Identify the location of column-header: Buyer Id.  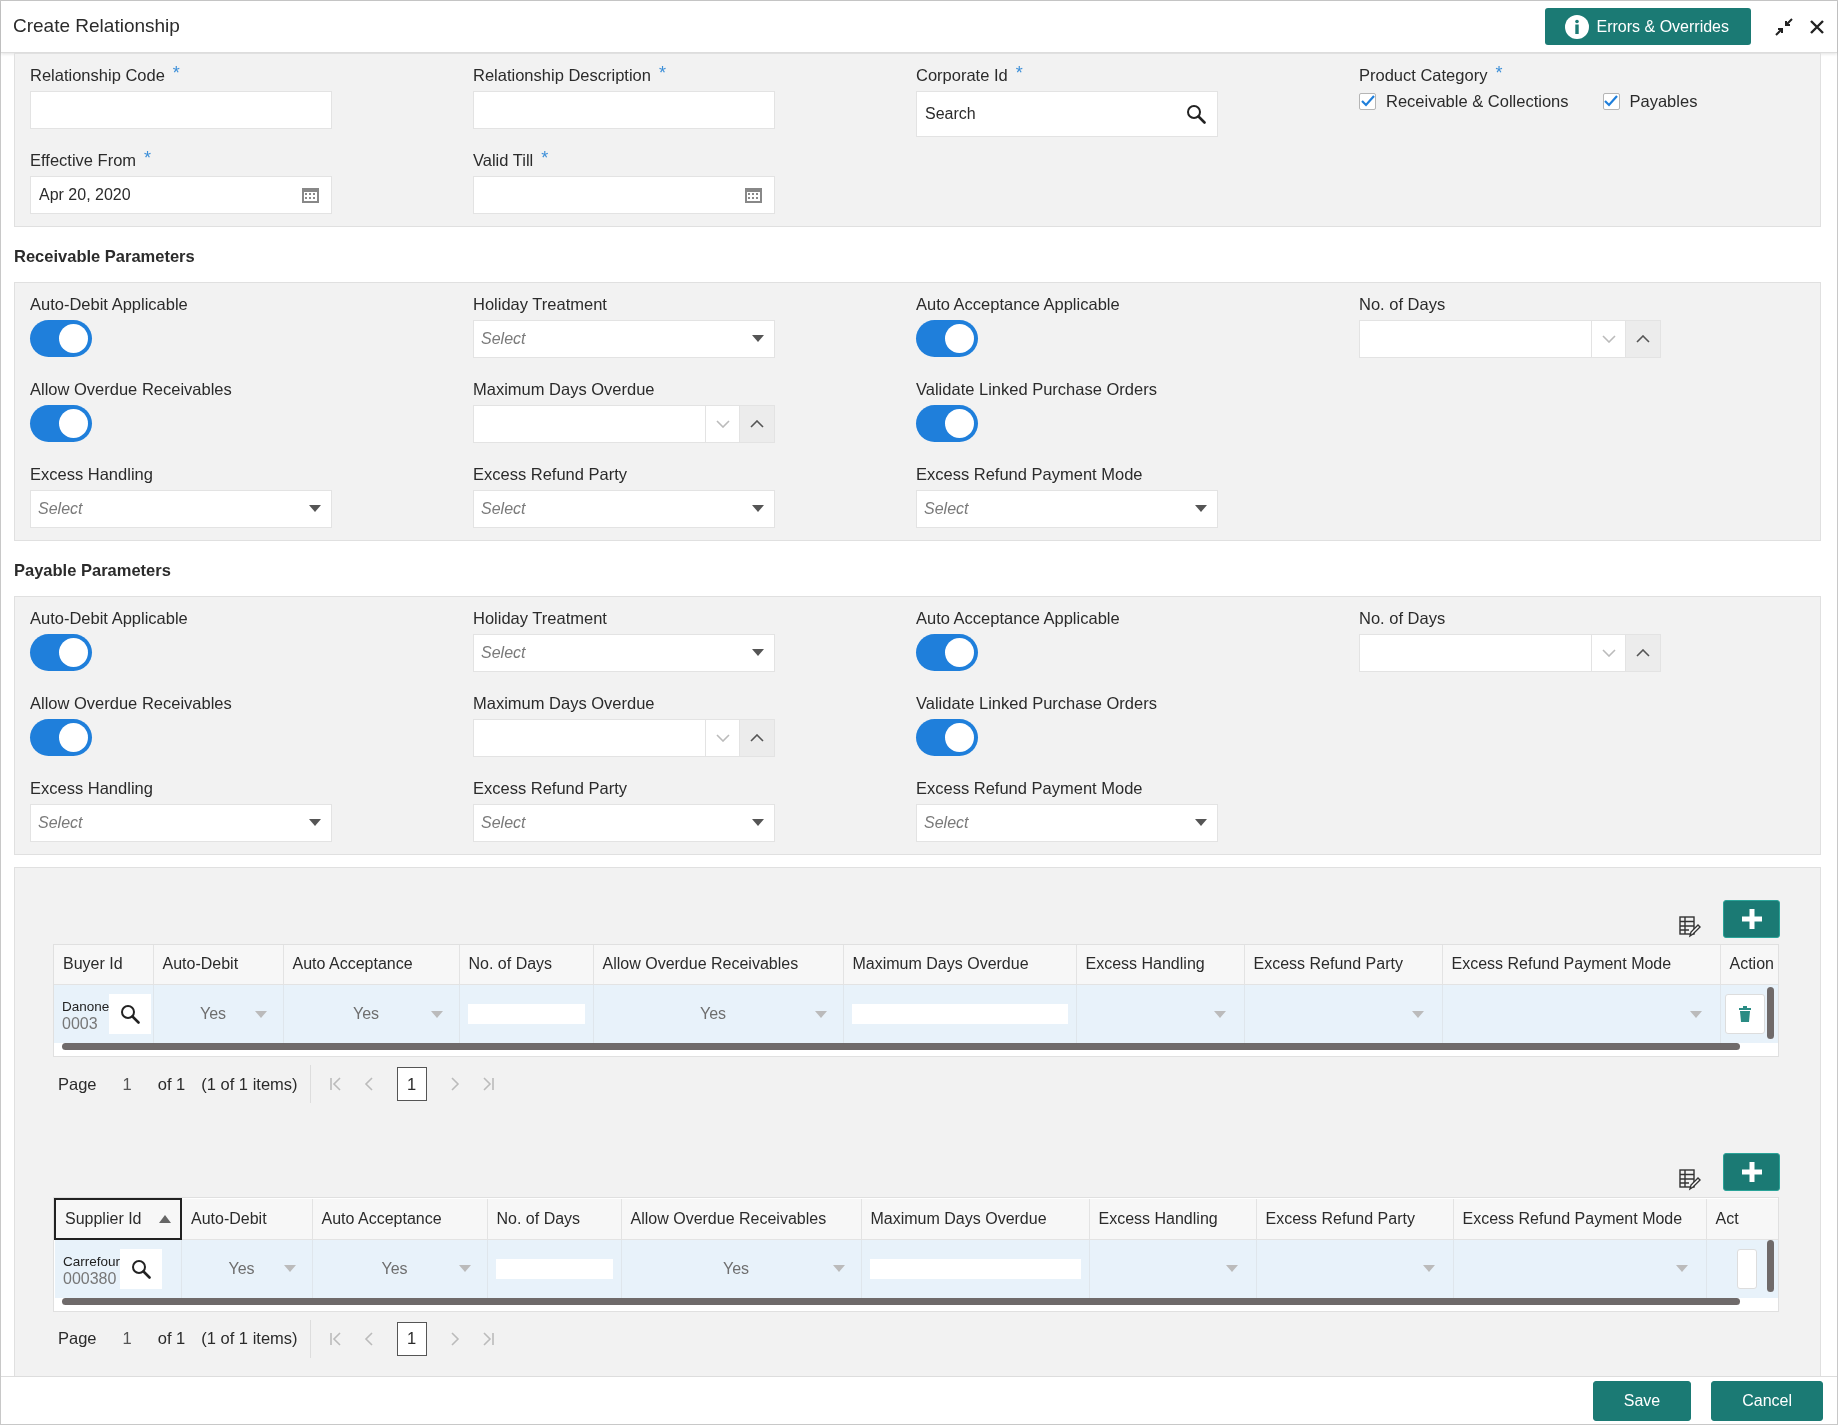
(103, 964).